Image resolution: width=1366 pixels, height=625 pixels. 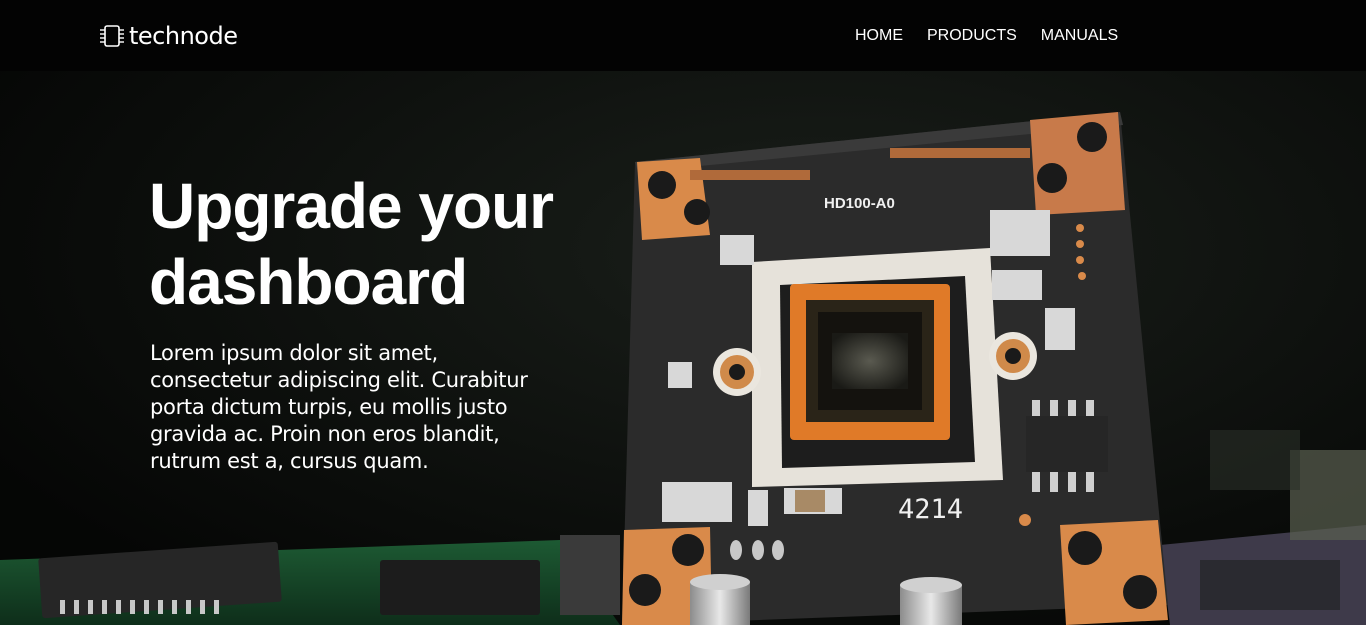 I want to click on brand-logo-link: technode, so click(x=168, y=36).